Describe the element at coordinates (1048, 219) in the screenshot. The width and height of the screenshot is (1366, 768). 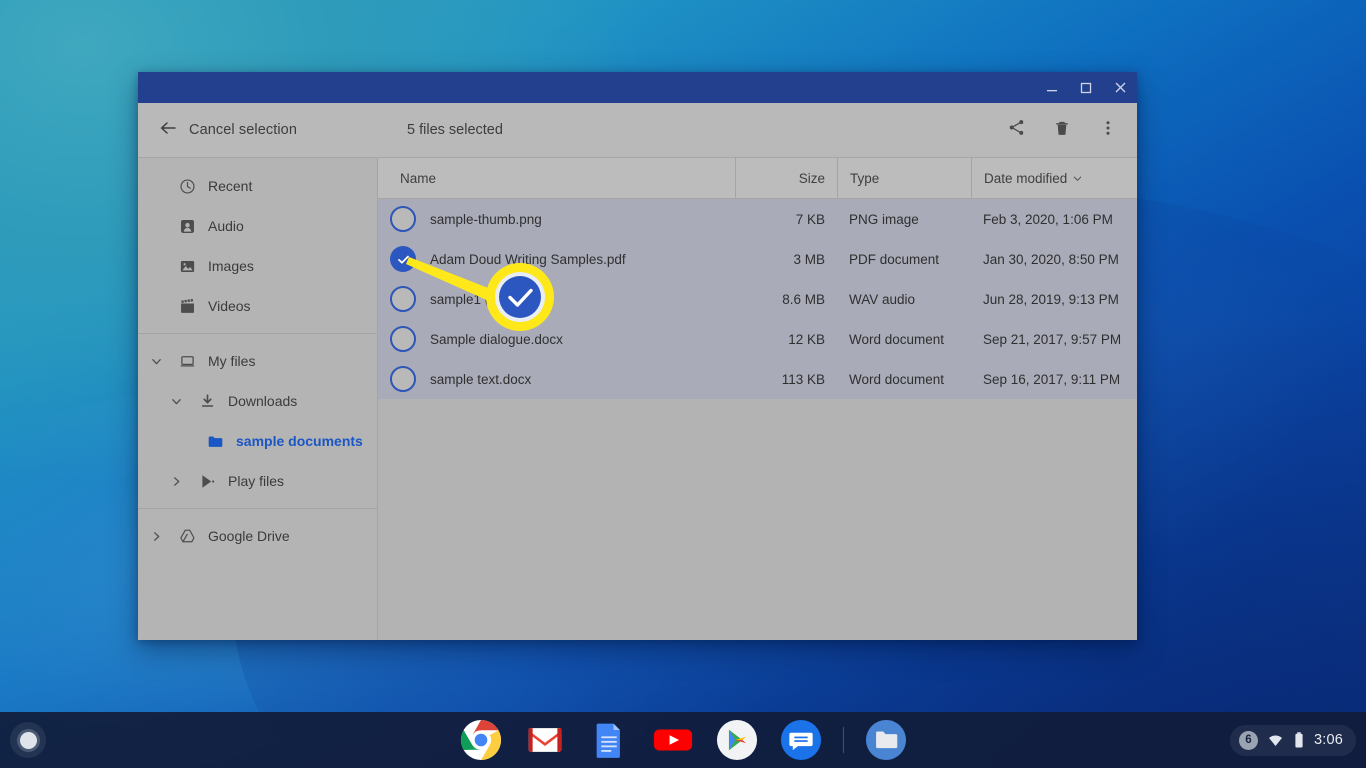
I see `file-date-cell: Feb 3, 2020, 1:06 PM` at that location.